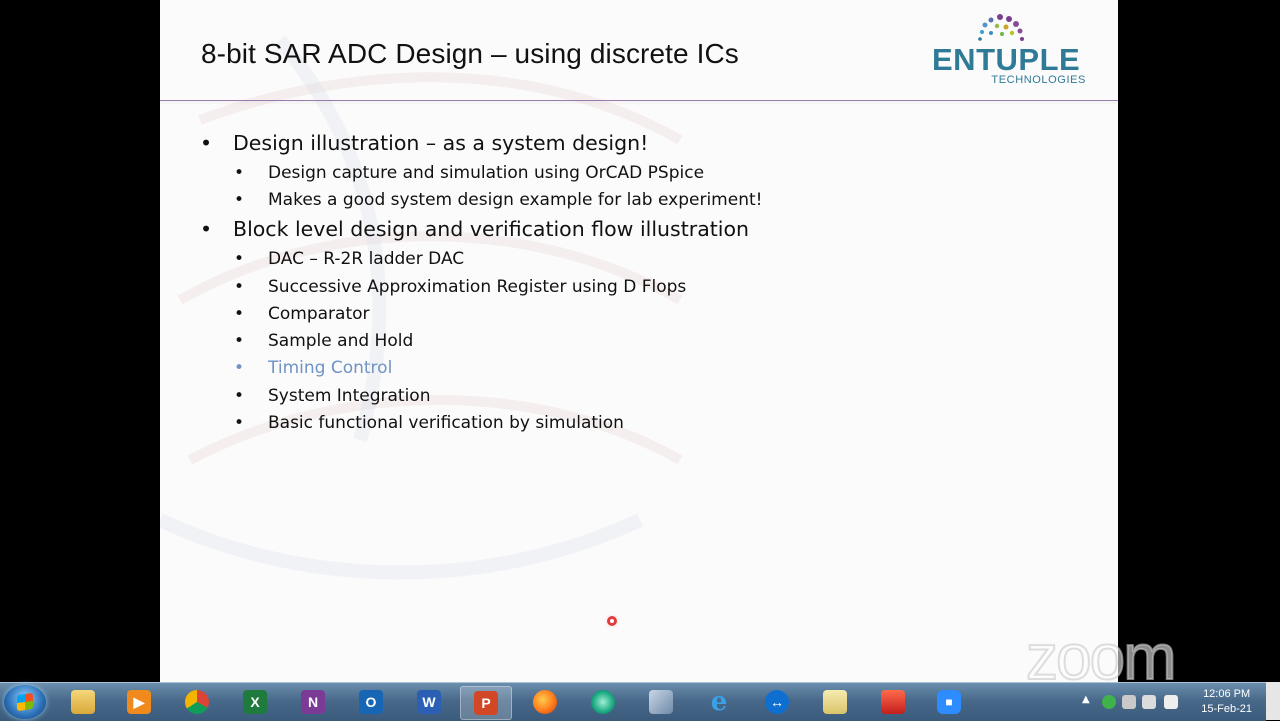  I want to click on taskbar-app-red, so click(893, 702).